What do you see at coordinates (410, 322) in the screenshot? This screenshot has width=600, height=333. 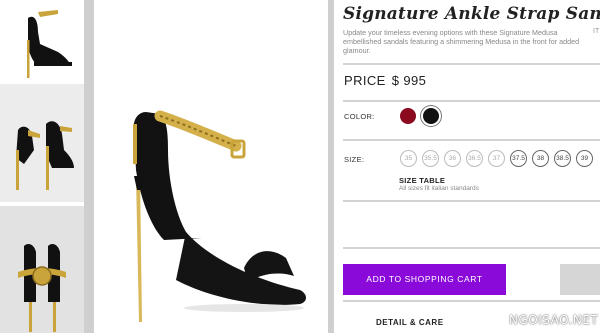 I see `detail-care-tab: DETAIL & CARE` at bounding box center [410, 322].